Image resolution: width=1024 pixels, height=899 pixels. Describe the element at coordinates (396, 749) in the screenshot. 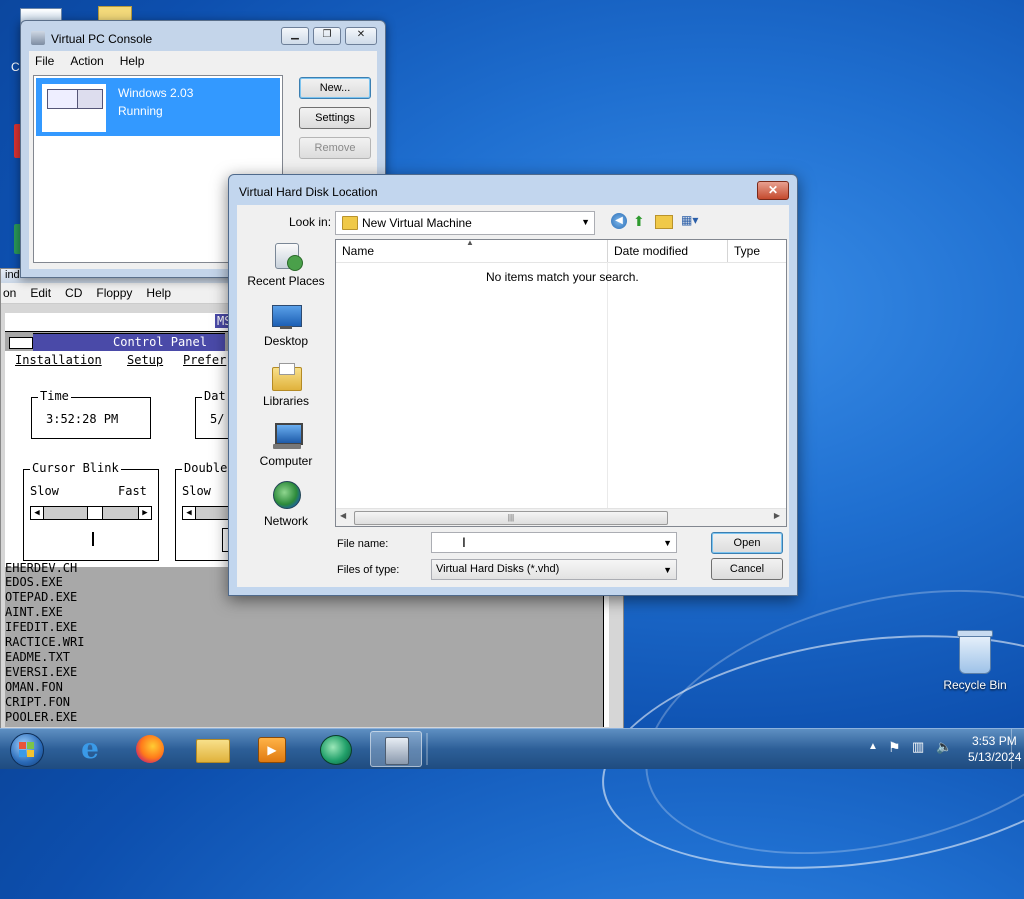

I see `taskbar-virtual-pc-console` at that location.